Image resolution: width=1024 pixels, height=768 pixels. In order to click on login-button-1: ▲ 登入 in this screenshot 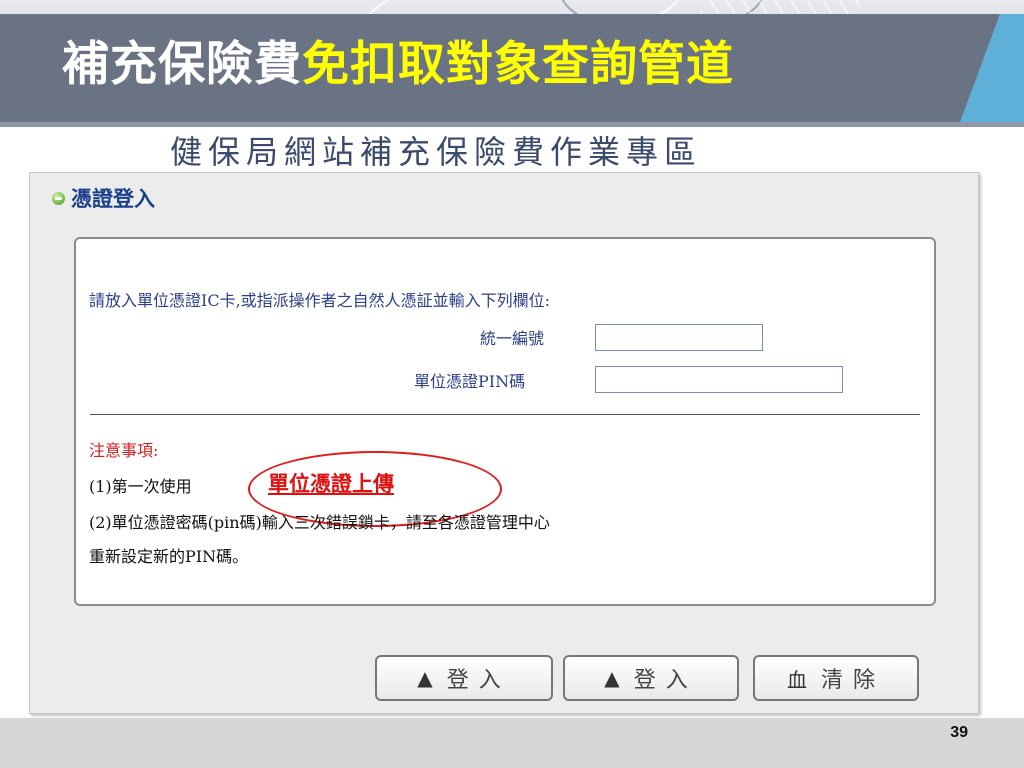, I will do `click(464, 678)`.